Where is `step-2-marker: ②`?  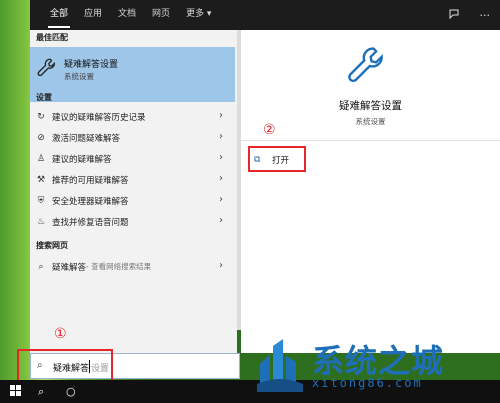 step-2-marker: ② is located at coordinates (269, 130).